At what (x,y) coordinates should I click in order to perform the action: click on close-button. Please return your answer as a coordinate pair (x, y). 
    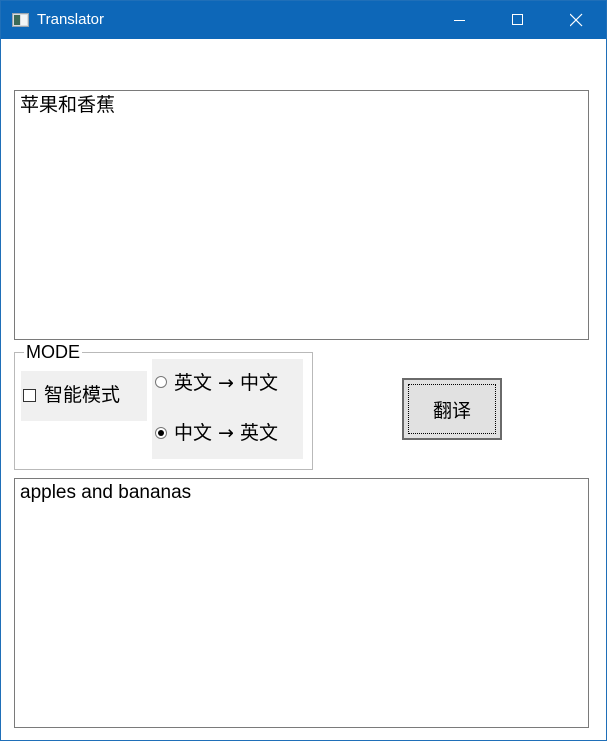
    Looking at the image, I should click on (577, 20).